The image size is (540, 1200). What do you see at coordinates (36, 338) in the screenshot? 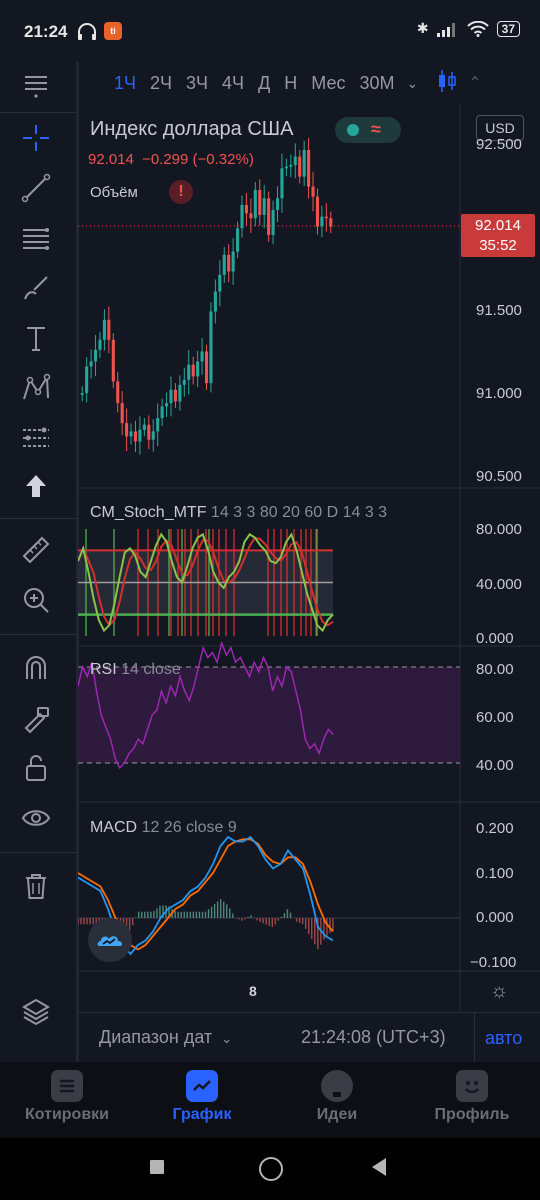
I see `text-tool-icon` at bounding box center [36, 338].